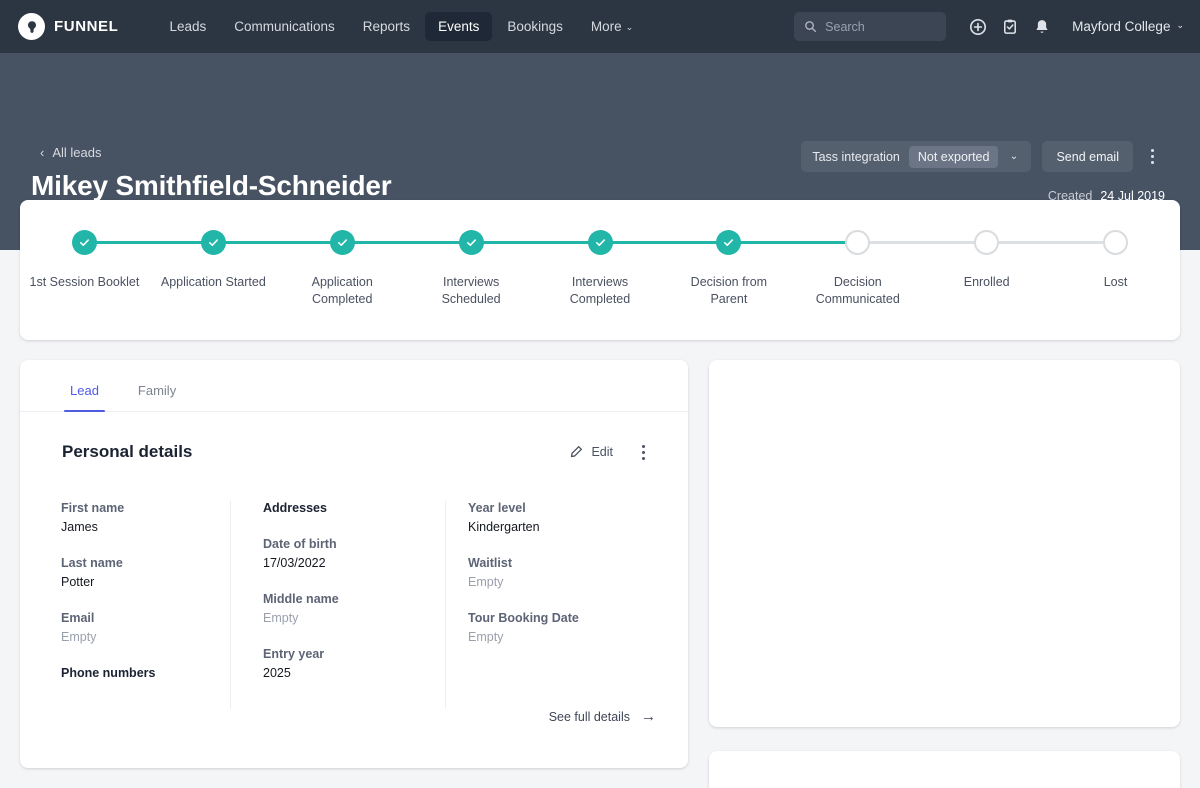 This screenshot has width=1200, height=788. Describe the element at coordinates (953, 156) in the screenshot. I see `tass-status-badge: Not exported` at that location.